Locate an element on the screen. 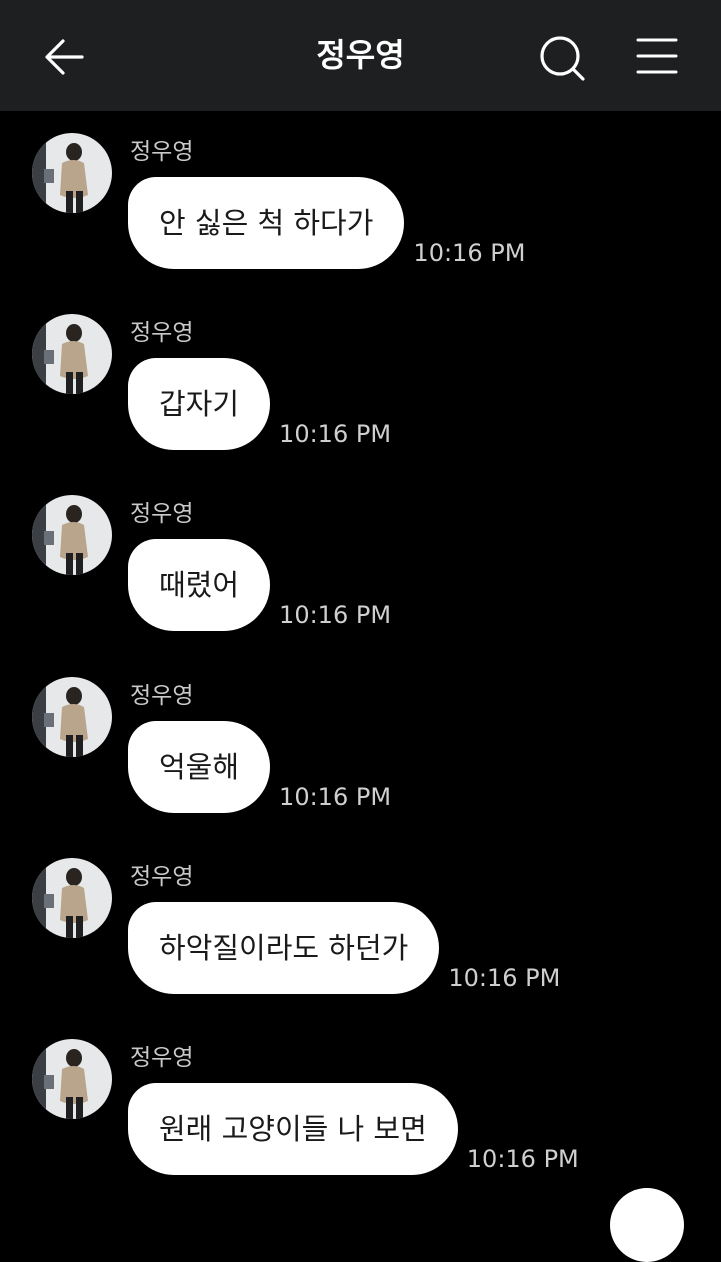 The height and width of the screenshot is (1262, 721). message-item: 정우영 억울해 10:16 PM is located at coordinates (360, 734).